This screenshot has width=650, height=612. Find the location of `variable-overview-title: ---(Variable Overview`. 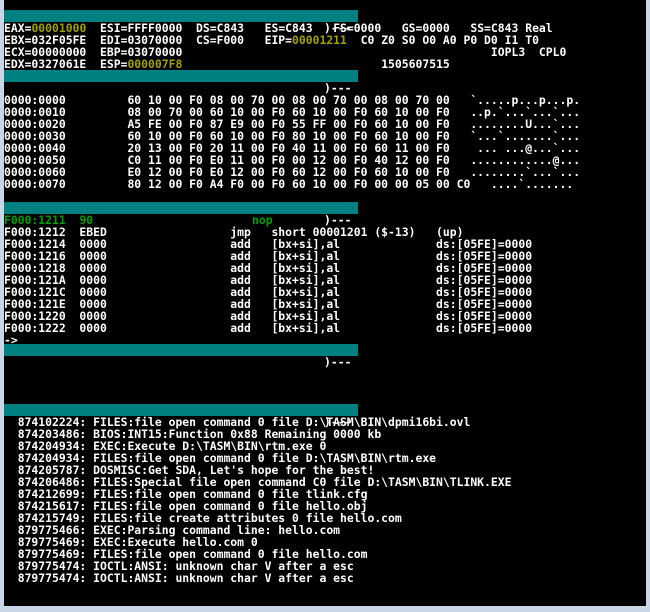

variable-overview-title: ---(Variable Overview is located at coordinates (117, 362).